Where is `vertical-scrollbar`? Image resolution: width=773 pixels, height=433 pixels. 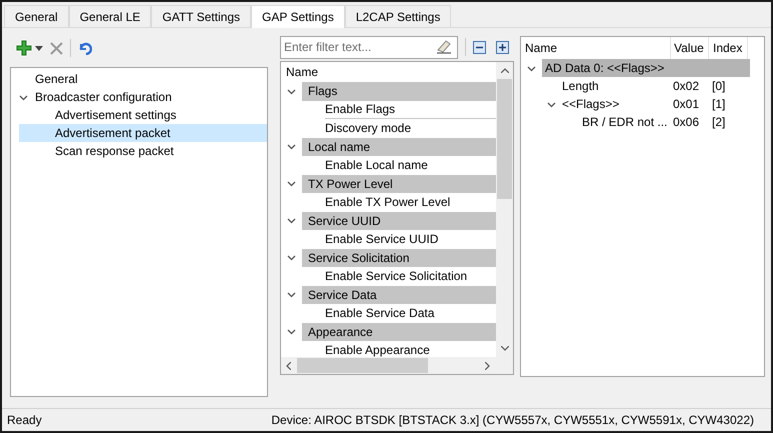
vertical-scrollbar is located at coordinates (504, 209).